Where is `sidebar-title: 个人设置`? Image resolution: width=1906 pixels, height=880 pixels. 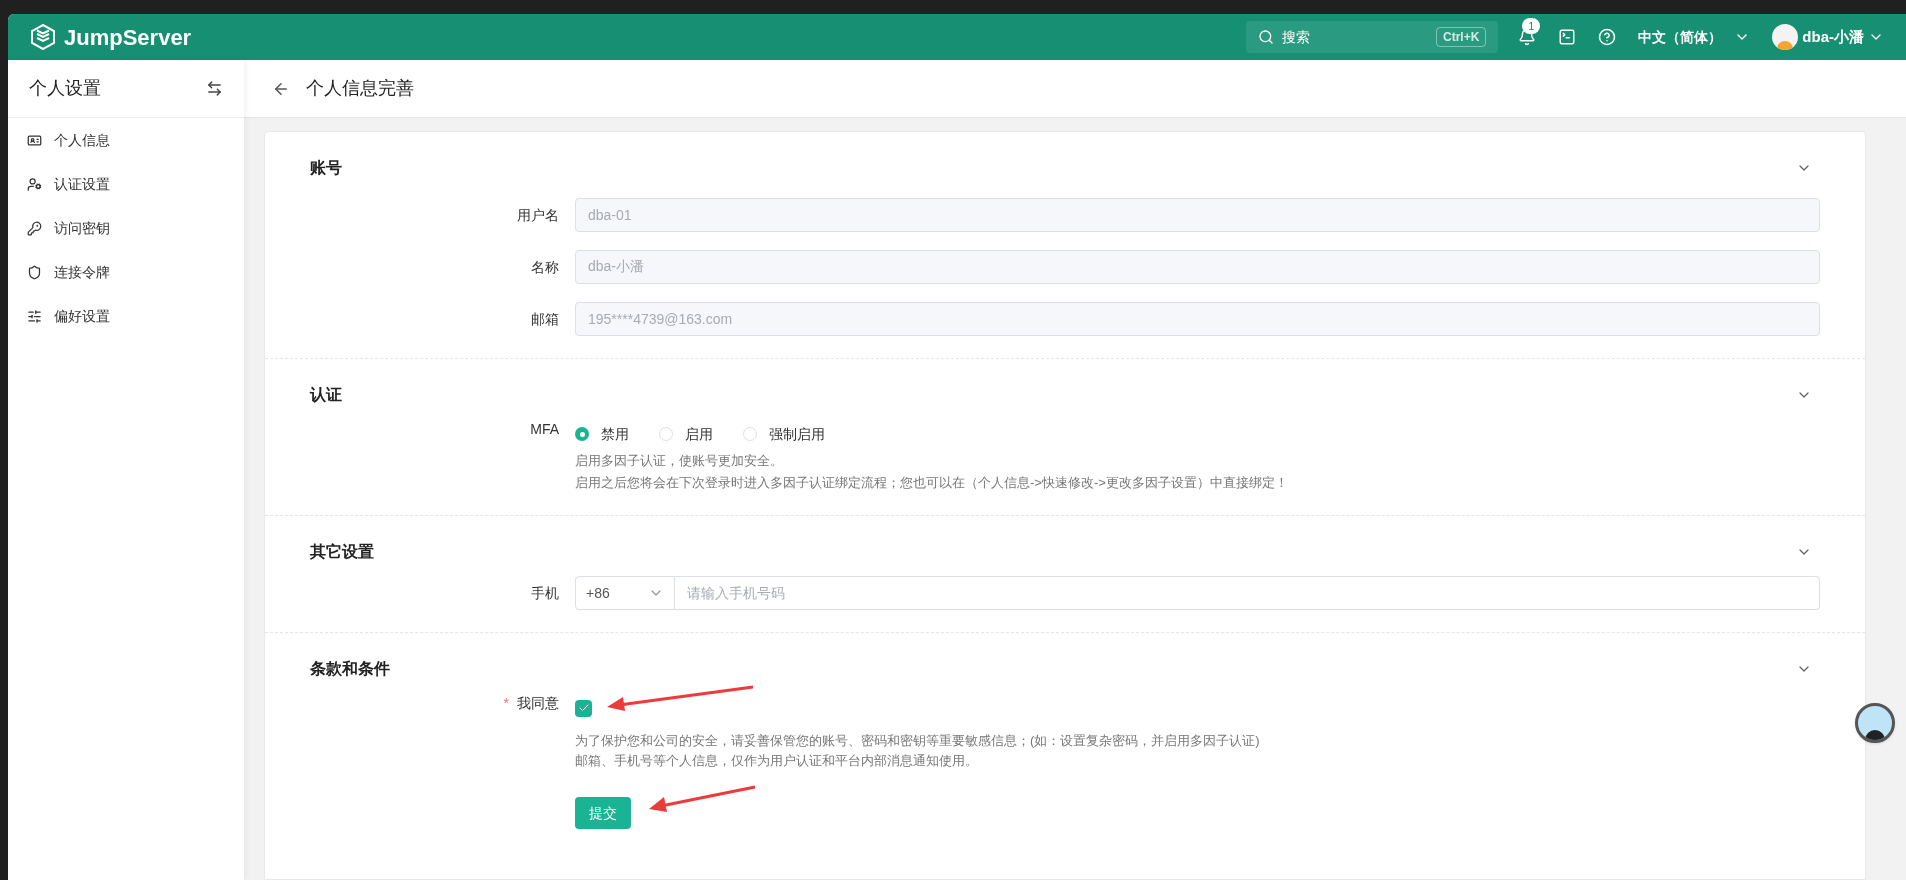 sidebar-title: 个人设置 is located at coordinates (65, 88).